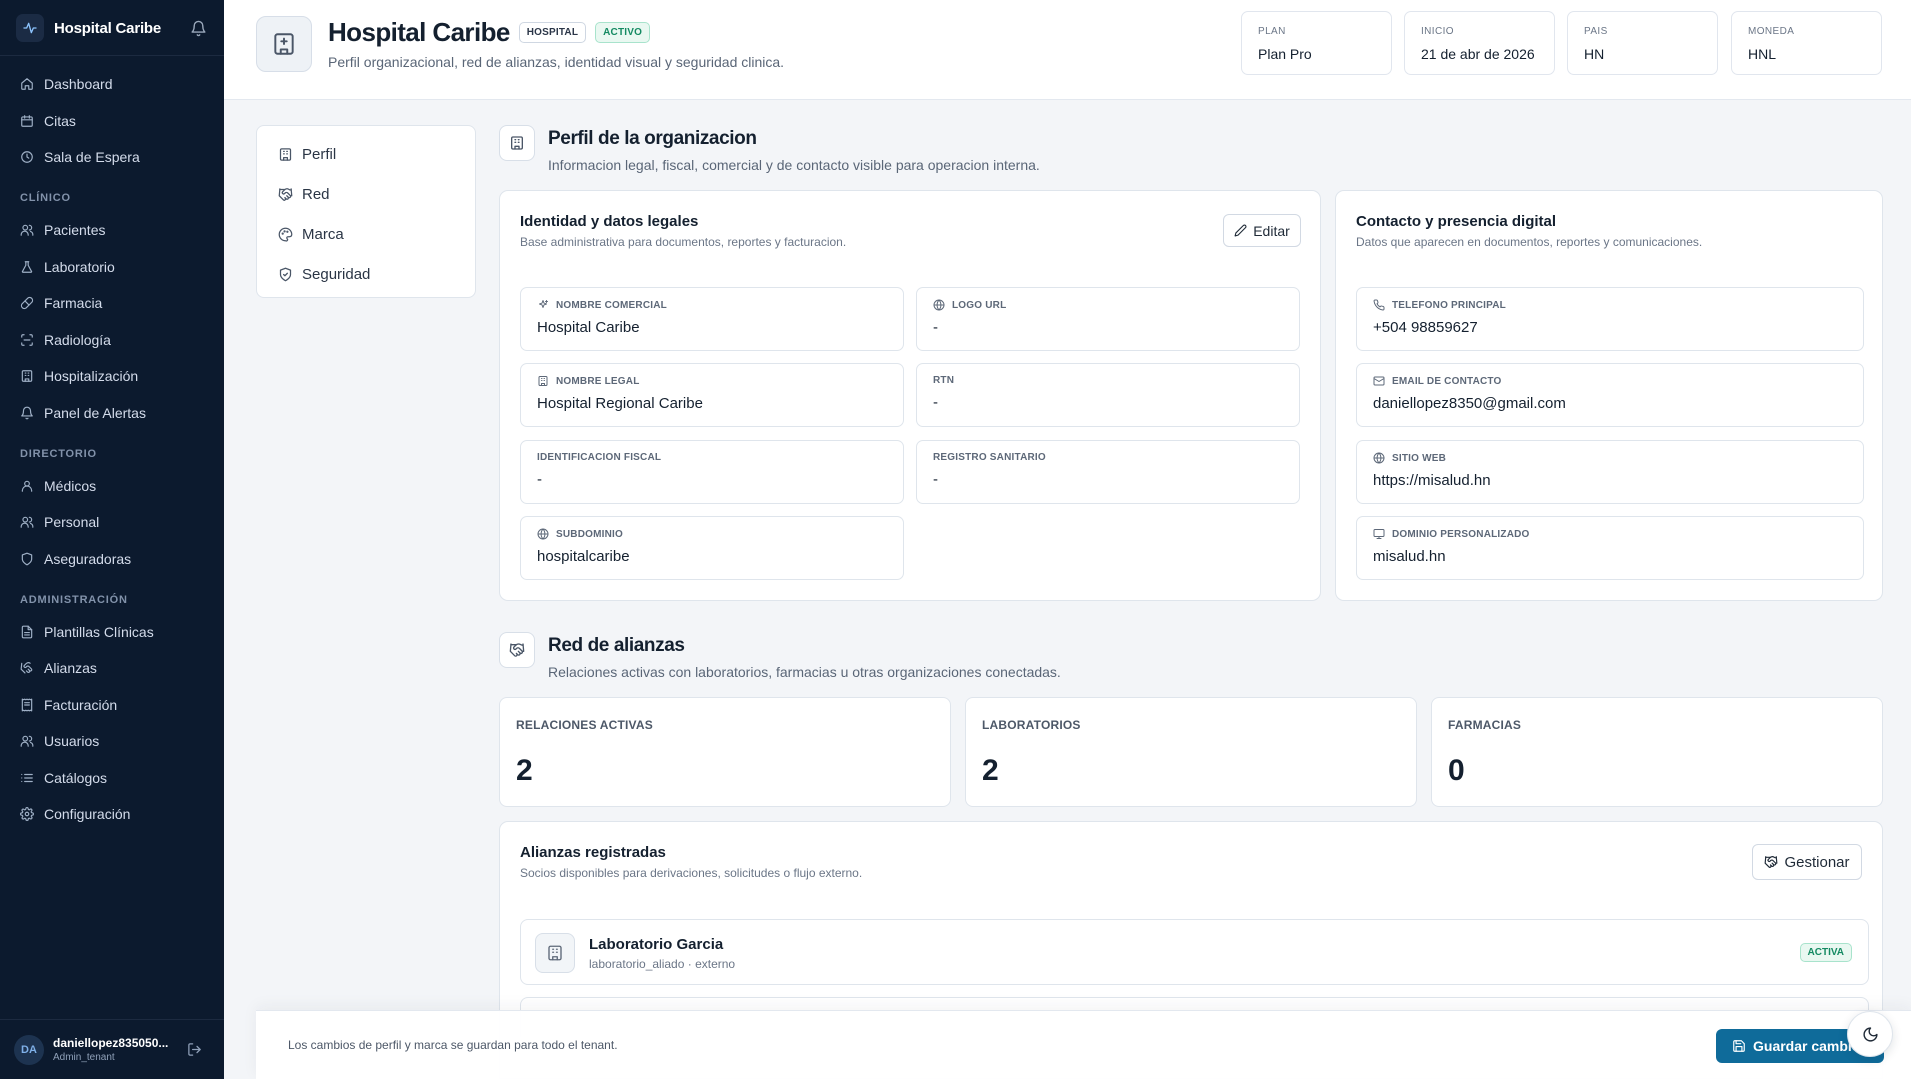 This screenshot has height=1079, width=1911. I want to click on field-logo-url: LOGO URL -, so click(1108, 319).